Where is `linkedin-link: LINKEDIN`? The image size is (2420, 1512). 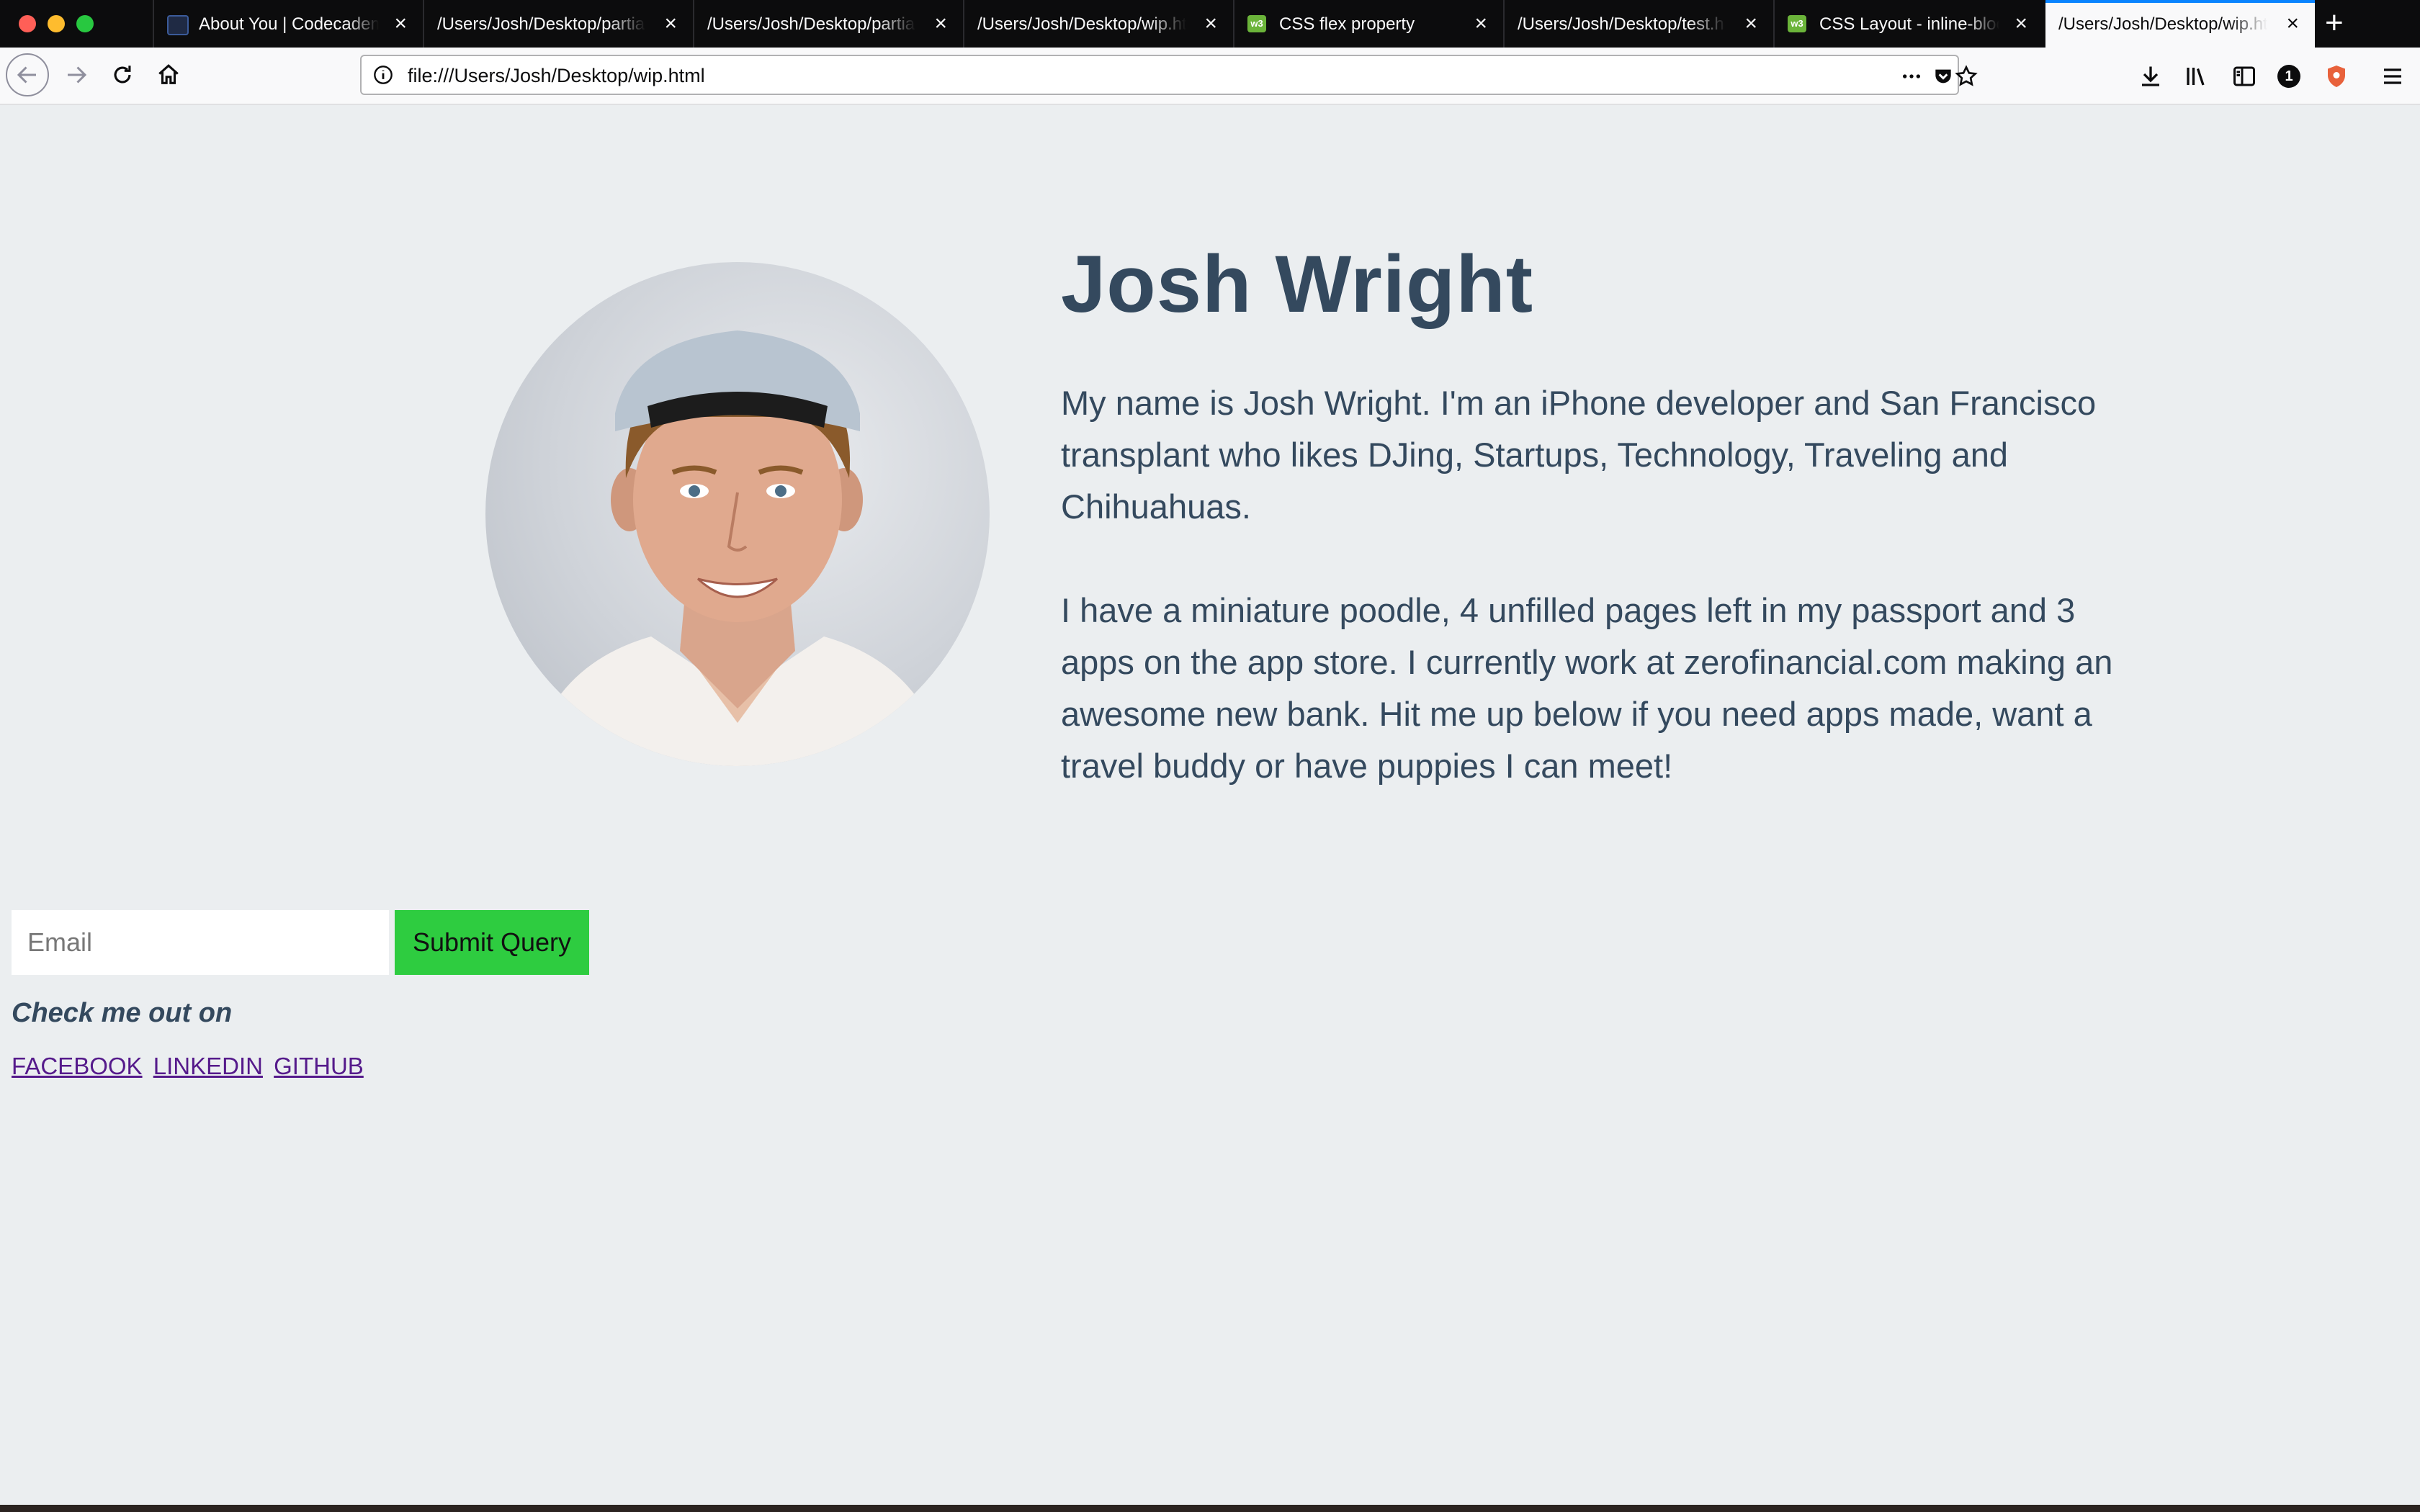 linkedin-link: LINKEDIN is located at coordinates (208, 1066).